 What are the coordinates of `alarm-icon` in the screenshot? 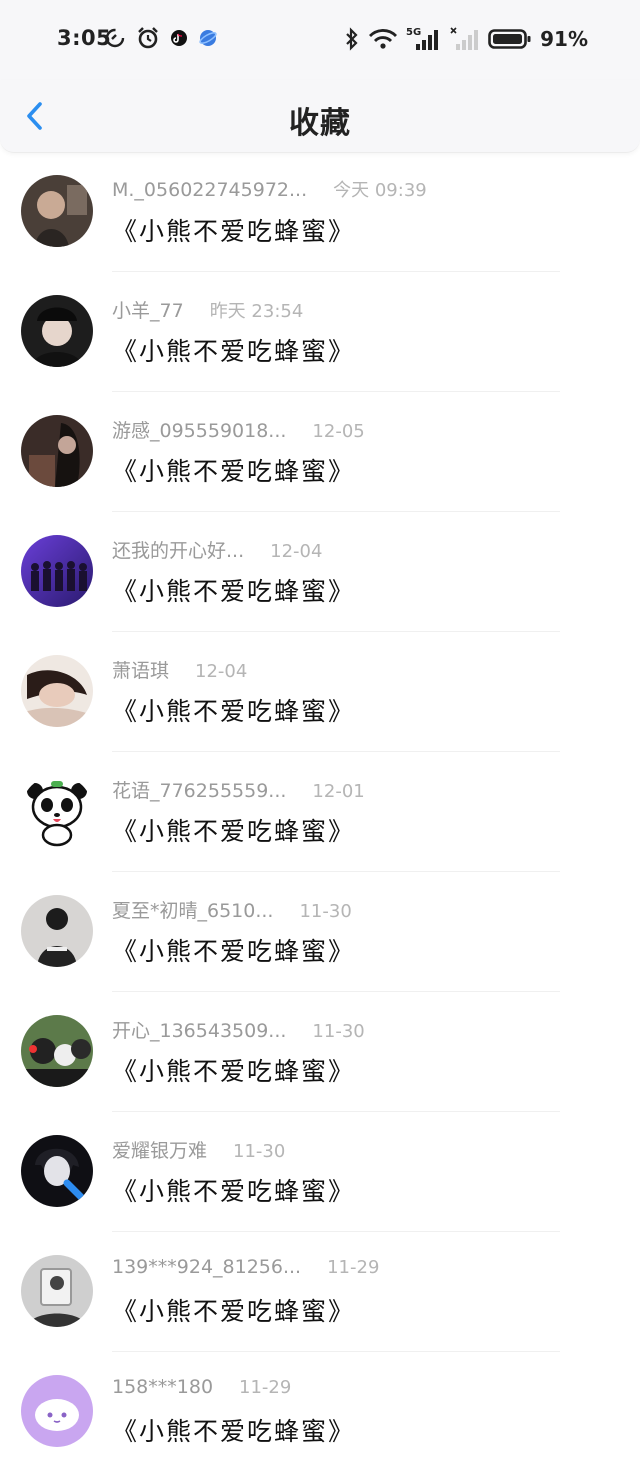 It's located at (148, 38).